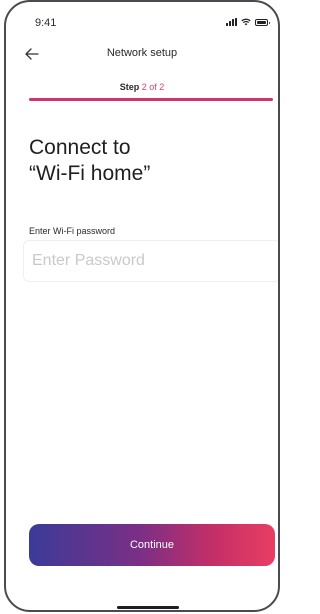 The height and width of the screenshot is (614, 320). What do you see at coordinates (46, 23) in the screenshot?
I see `status-time: 9:41` at bounding box center [46, 23].